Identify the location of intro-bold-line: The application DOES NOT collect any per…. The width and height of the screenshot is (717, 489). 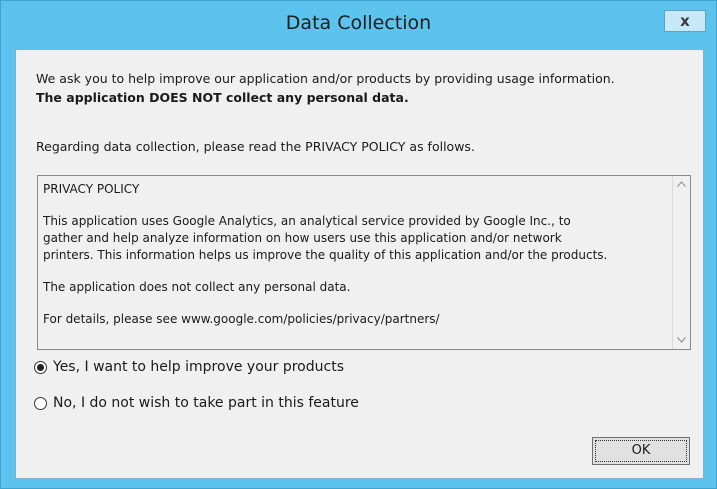
(222, 97).